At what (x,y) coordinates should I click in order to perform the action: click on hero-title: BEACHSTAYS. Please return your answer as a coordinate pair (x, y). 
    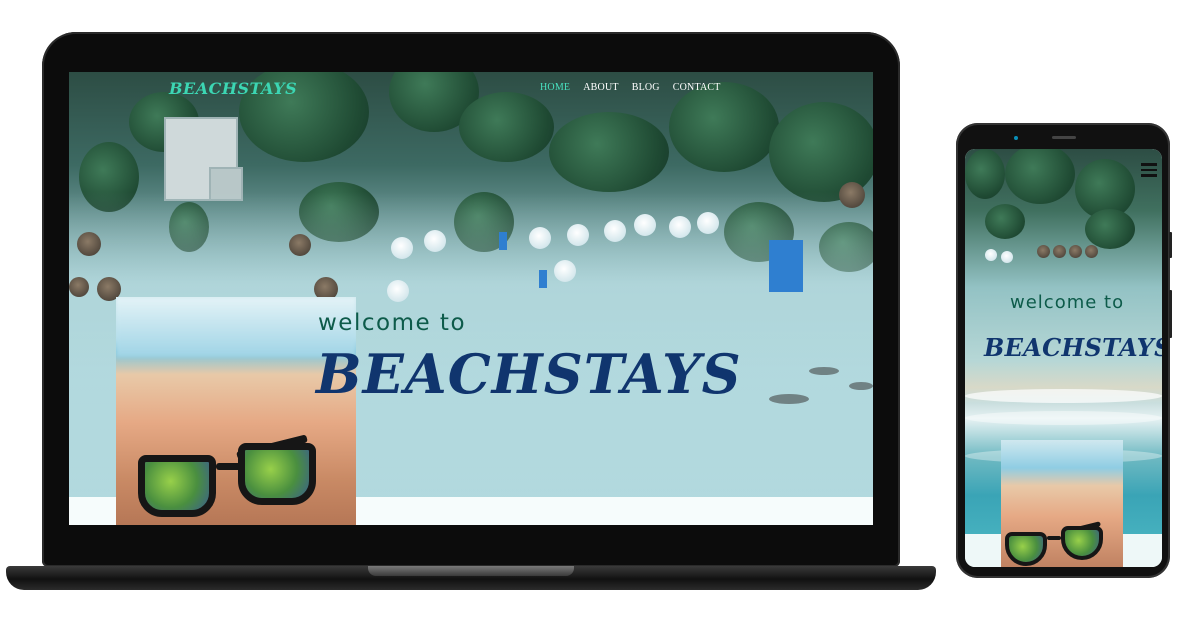
    Looking at the image, I should click on (529, 374).